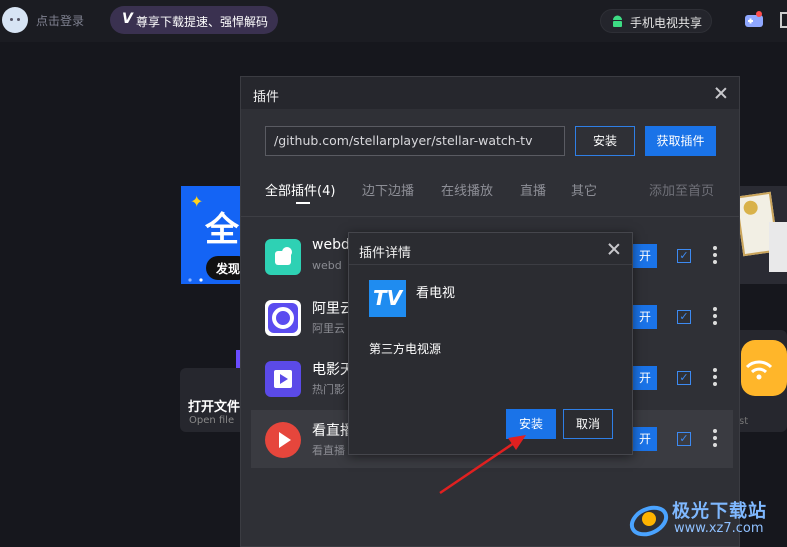 The image size is (787, 547). I want to click on tv-share-button: 手机电视共享, so click(656, 21).